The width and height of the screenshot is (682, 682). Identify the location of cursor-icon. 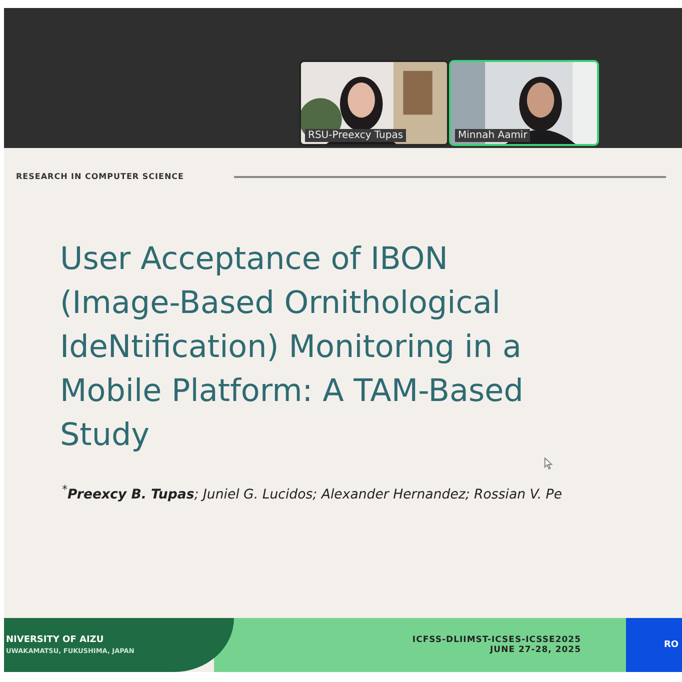
(548, 463).